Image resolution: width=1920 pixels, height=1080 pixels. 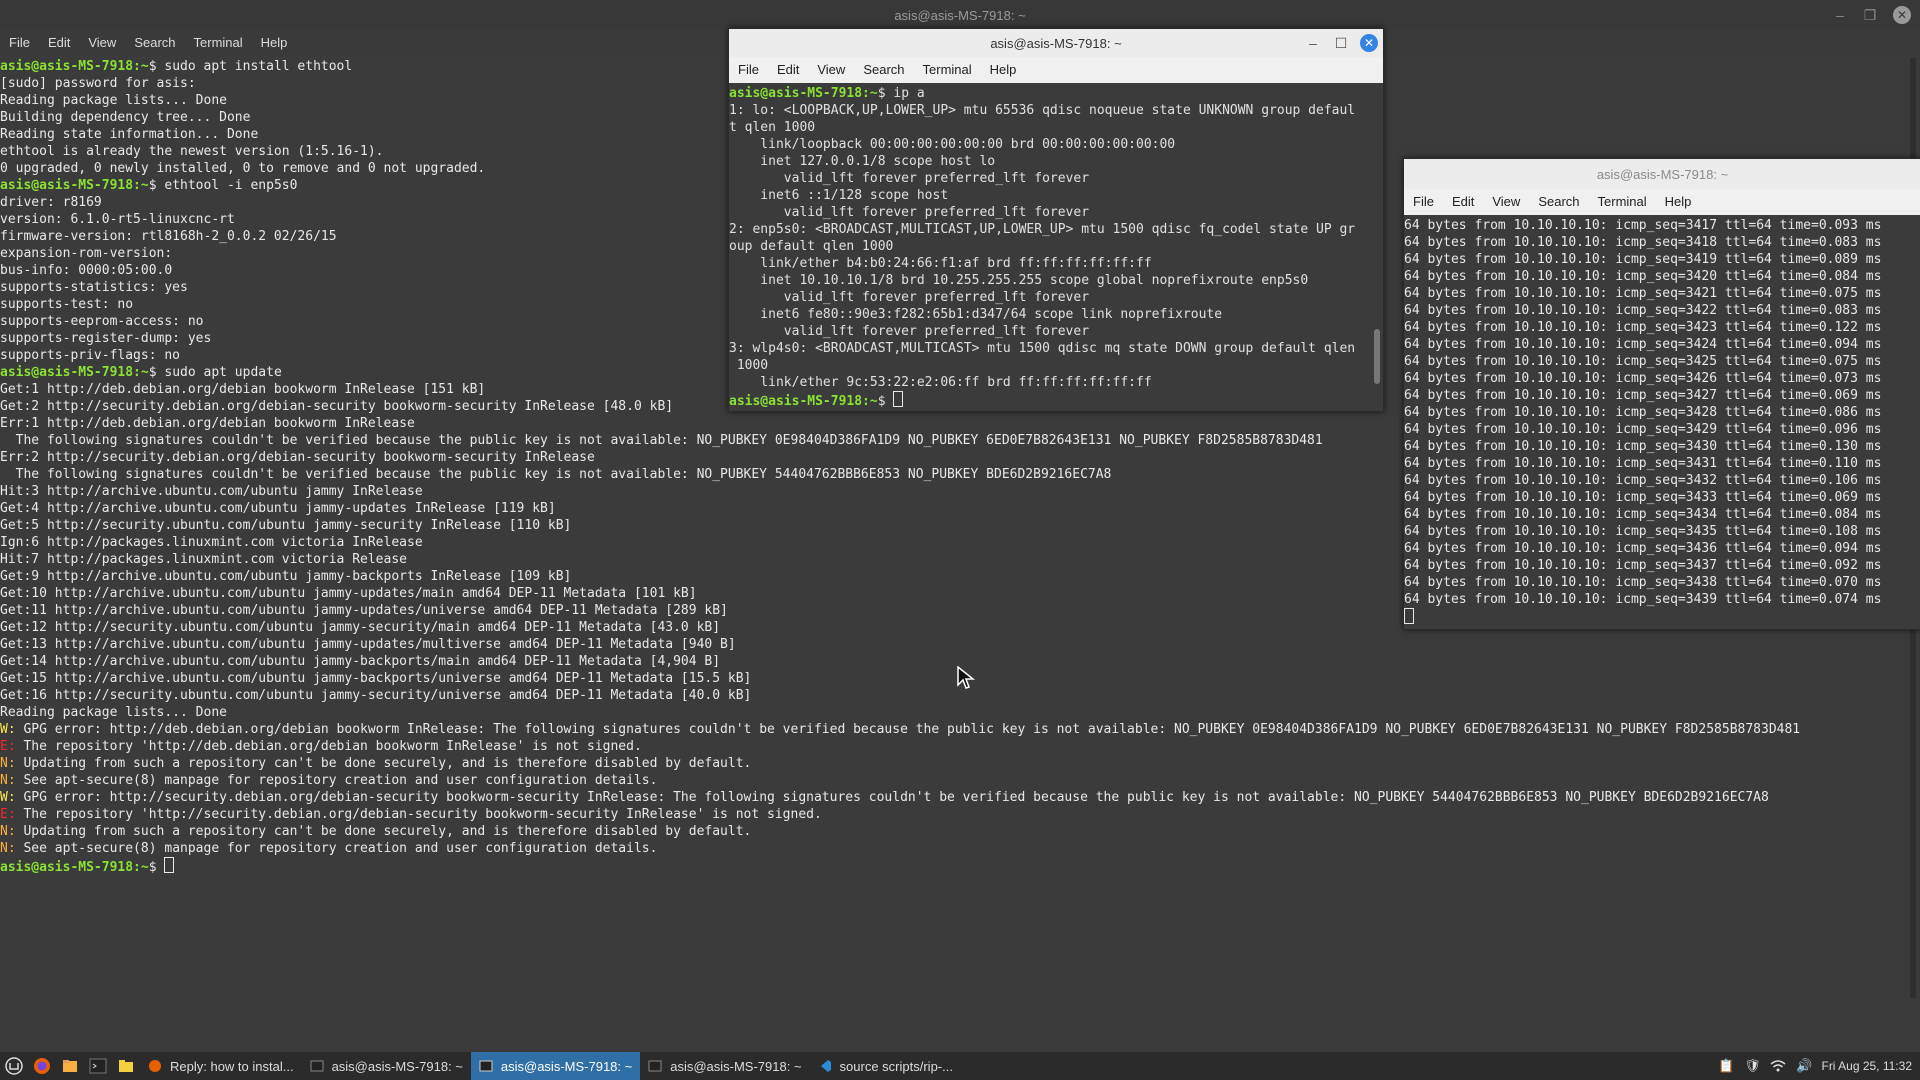 I want to click on ip-window-titlebar: asis@asis-MS-7918: ~ – ☐ ✕, so click(x=1056, y=43).